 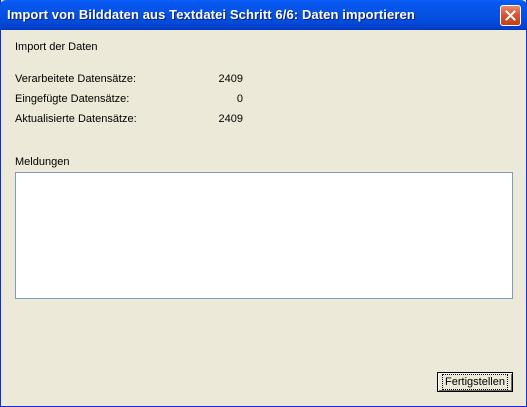 I want to click on finish-button: Fertigstellen, so click(x=475, y=382).